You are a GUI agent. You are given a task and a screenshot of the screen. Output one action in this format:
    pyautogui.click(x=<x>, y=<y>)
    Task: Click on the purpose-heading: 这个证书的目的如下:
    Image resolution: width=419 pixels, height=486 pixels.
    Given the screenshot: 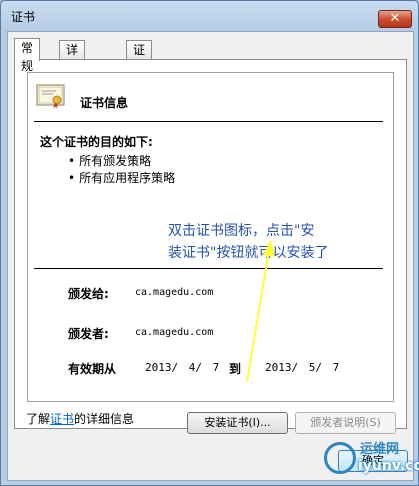 What is the action you would take?
    pyautogui.click(x=96, y=142)
    